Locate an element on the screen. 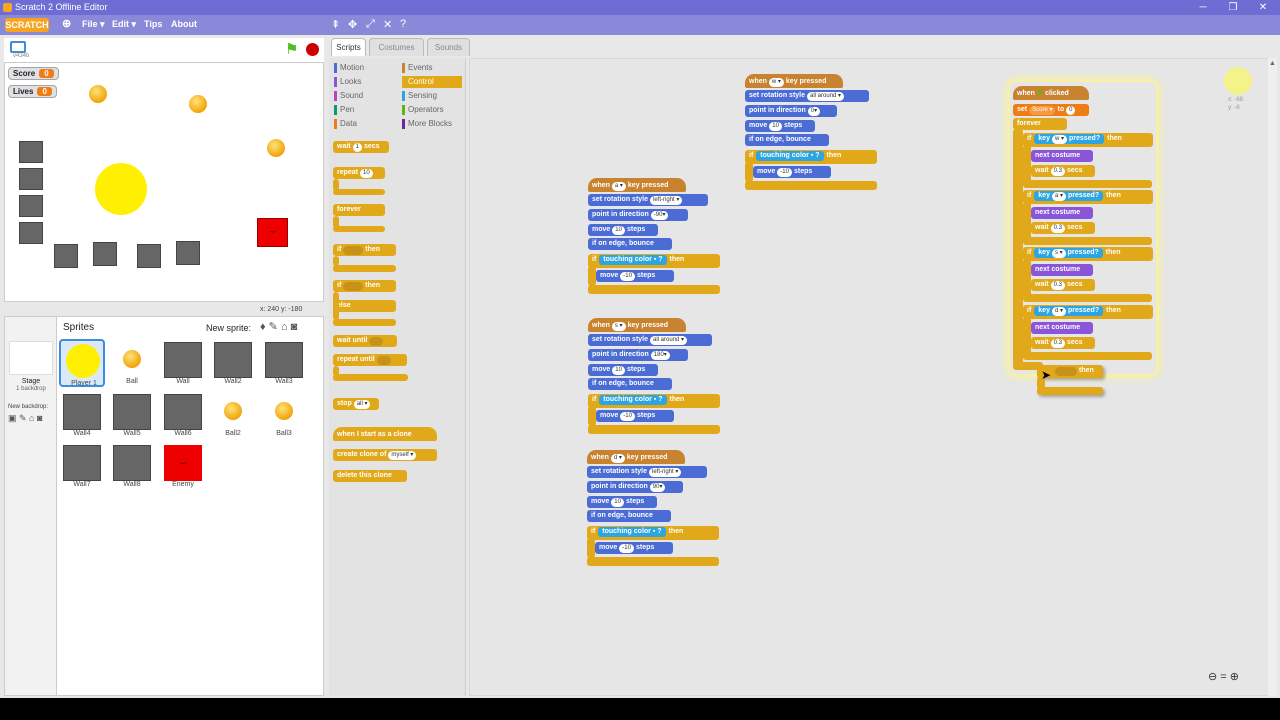 The height and width of the screenshot is (720, 1280). point-in-direction-block: point in direction 0▾ is located at coordinates (791, 111).